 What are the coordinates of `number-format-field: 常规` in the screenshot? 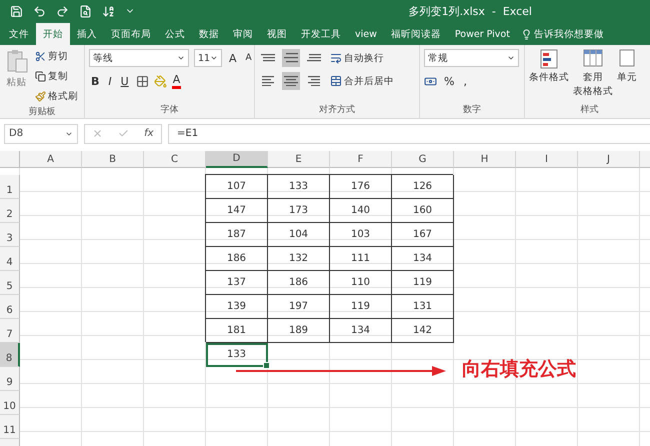 It's located at (471, 58).